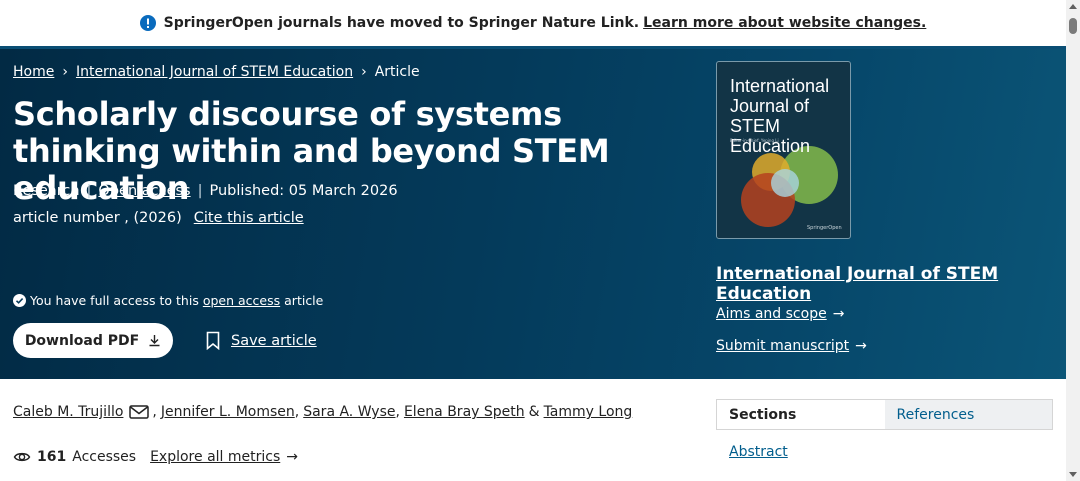  Describe the element at coordinates (758, 452) in the screenshot. I see `section-link-abstract: Abstract` at that location.